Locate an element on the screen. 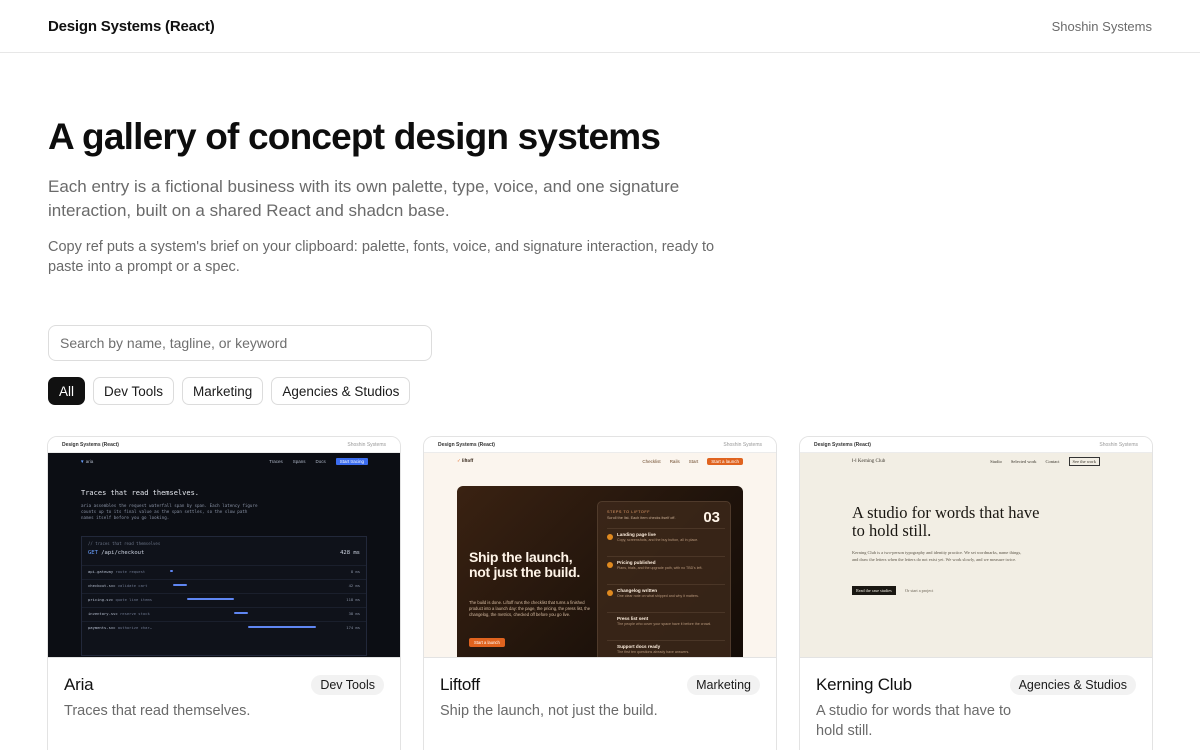 The image size is (1200, 750). trace-request: GET /api/checkout is located at coordinates (116, 553).